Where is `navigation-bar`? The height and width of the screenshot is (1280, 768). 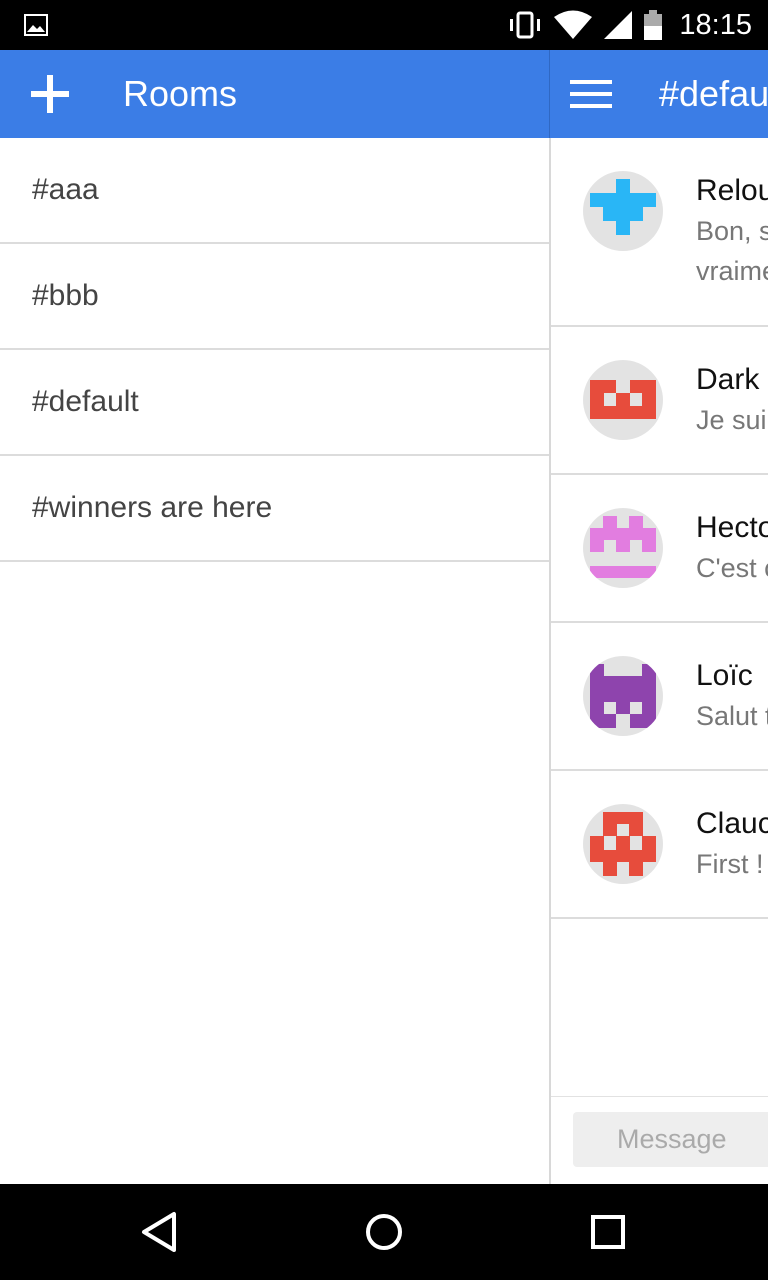 navigation-bar is located at coordinates (384, 1232).